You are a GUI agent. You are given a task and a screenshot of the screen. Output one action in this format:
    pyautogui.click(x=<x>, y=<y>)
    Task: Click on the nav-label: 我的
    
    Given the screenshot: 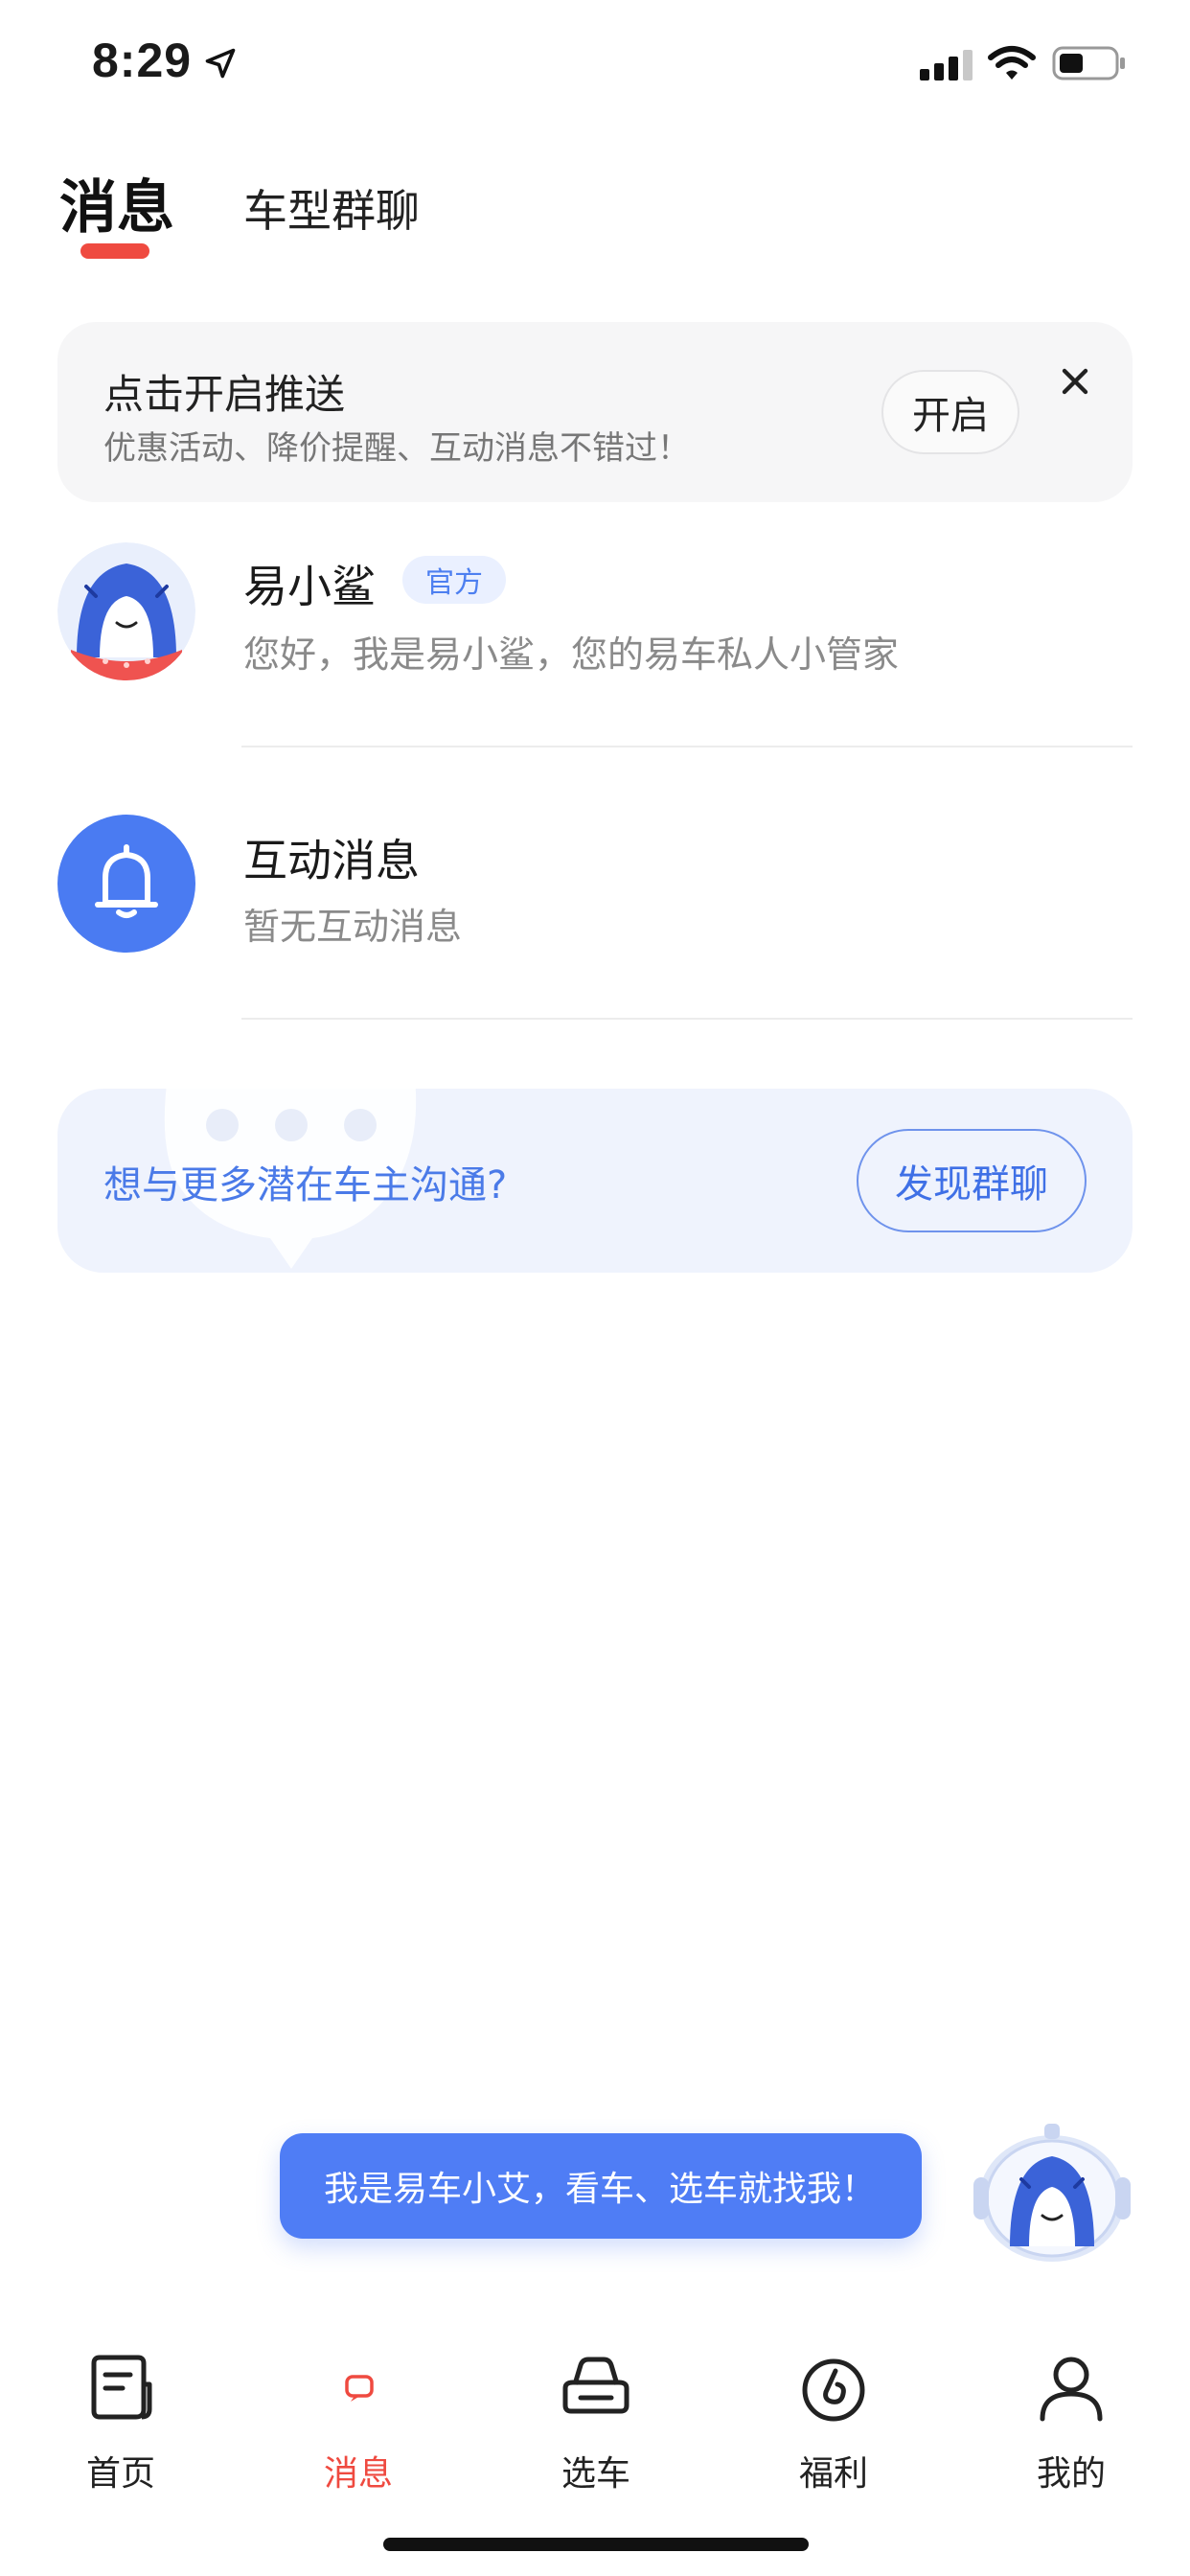 What is the action you would take?
    pyautogui.click(x=1071, y=2474)
    